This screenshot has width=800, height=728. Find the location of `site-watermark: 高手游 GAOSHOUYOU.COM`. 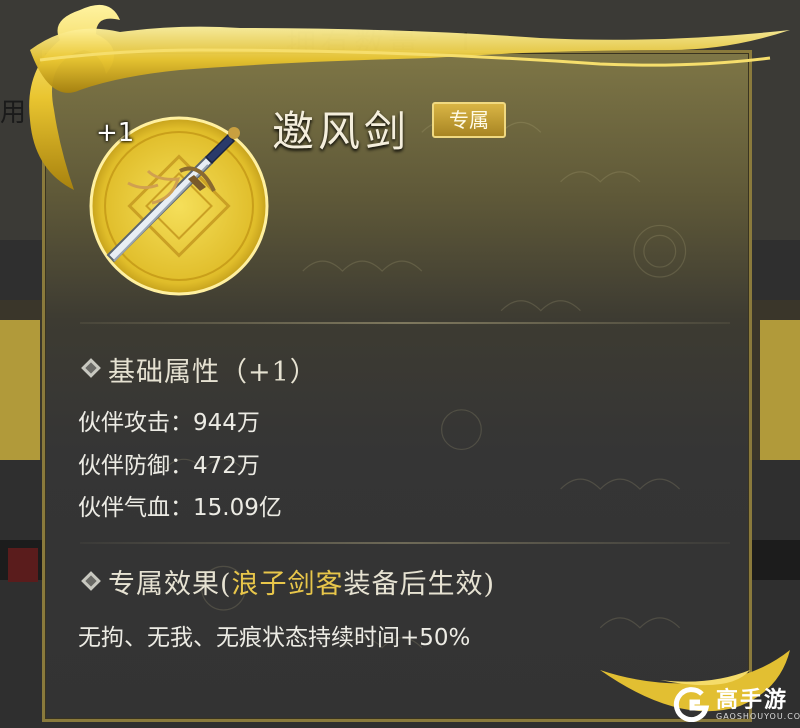

site-watermark: 高手游 GAOSHOUYOU.COM is located at coordinates (736, 704).